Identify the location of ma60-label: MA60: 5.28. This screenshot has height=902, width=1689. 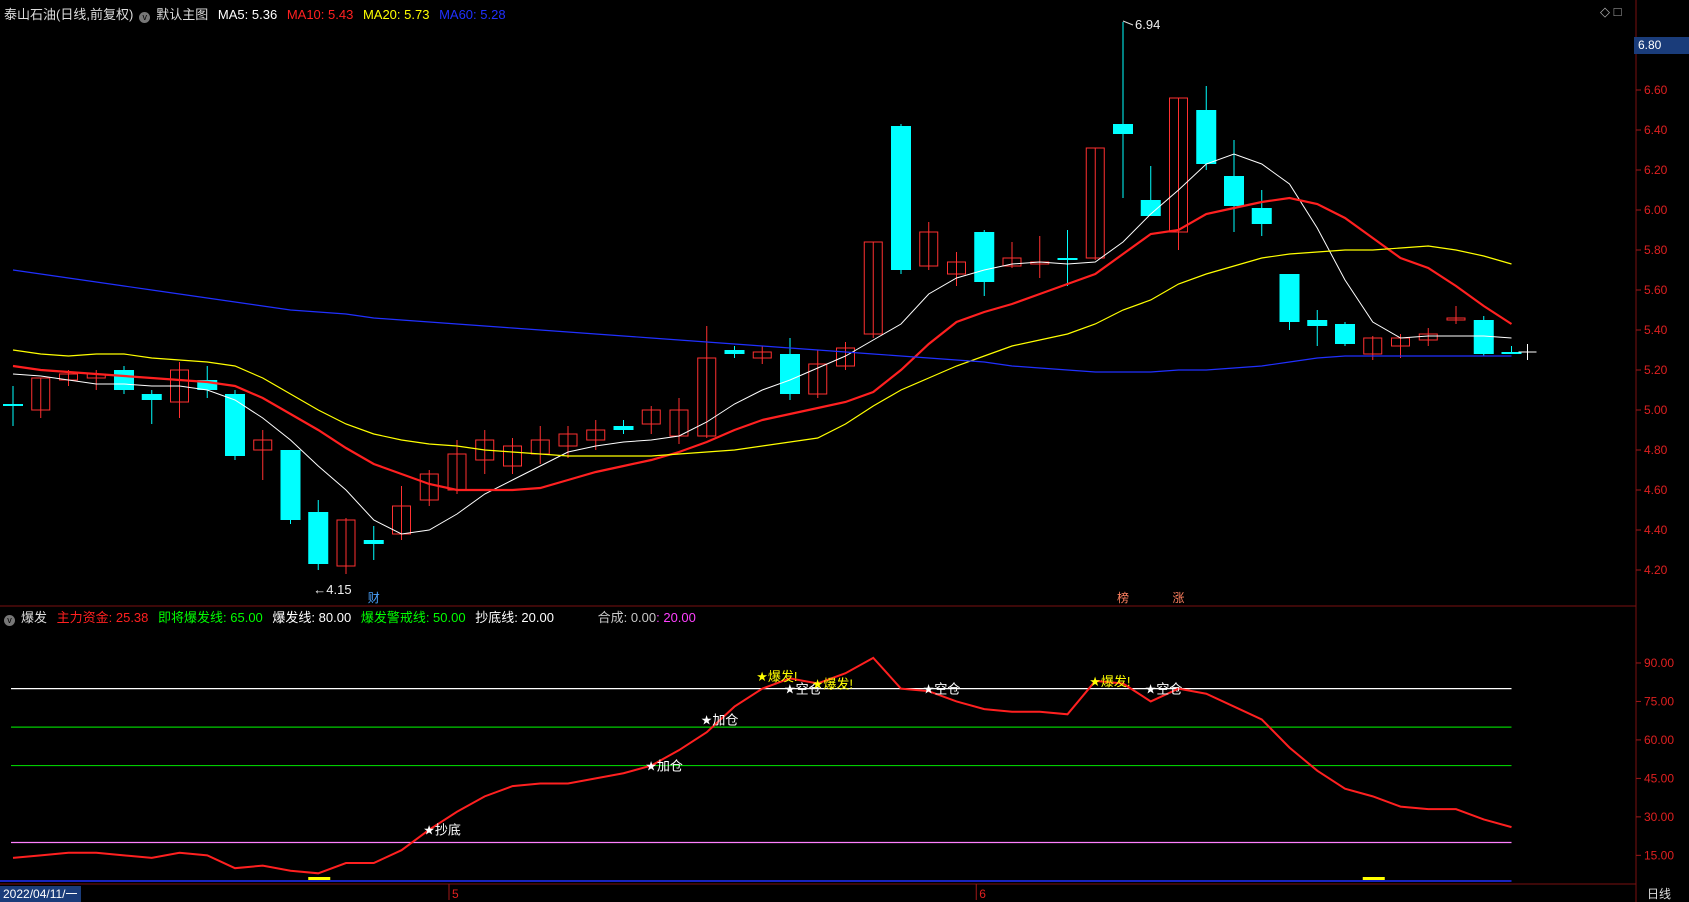
(472, 14).